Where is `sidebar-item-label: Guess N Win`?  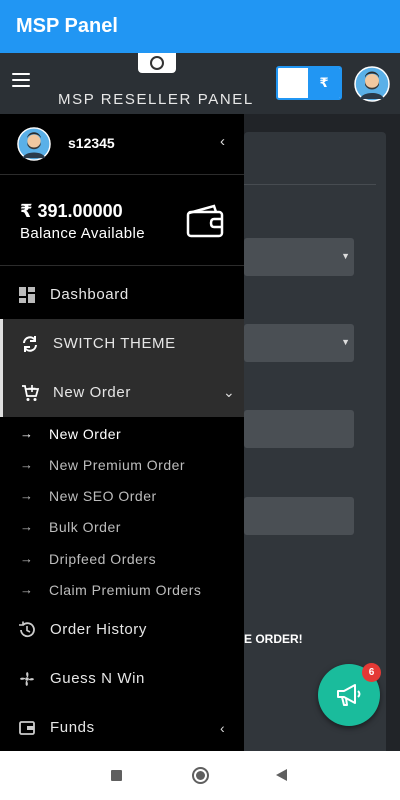 sidebar-item-label: Guess N Win is located at coordinates (97, 678).